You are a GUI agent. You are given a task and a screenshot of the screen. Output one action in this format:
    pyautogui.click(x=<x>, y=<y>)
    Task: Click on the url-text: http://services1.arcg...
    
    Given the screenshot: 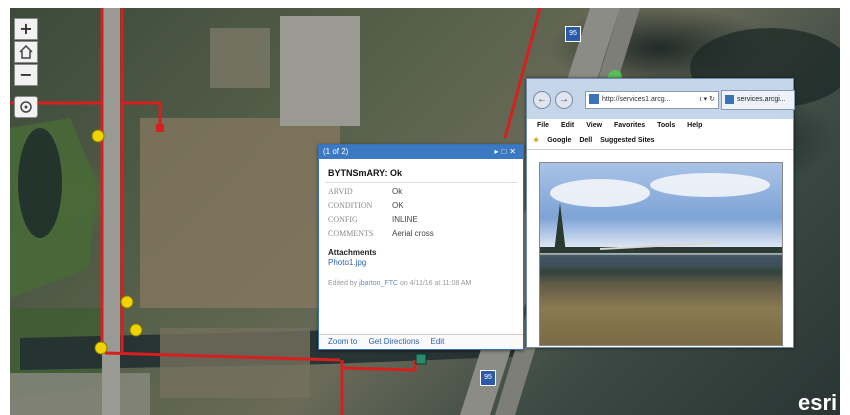 What is the action you would take?
    pyautogui.click(x=636, y=99)
    